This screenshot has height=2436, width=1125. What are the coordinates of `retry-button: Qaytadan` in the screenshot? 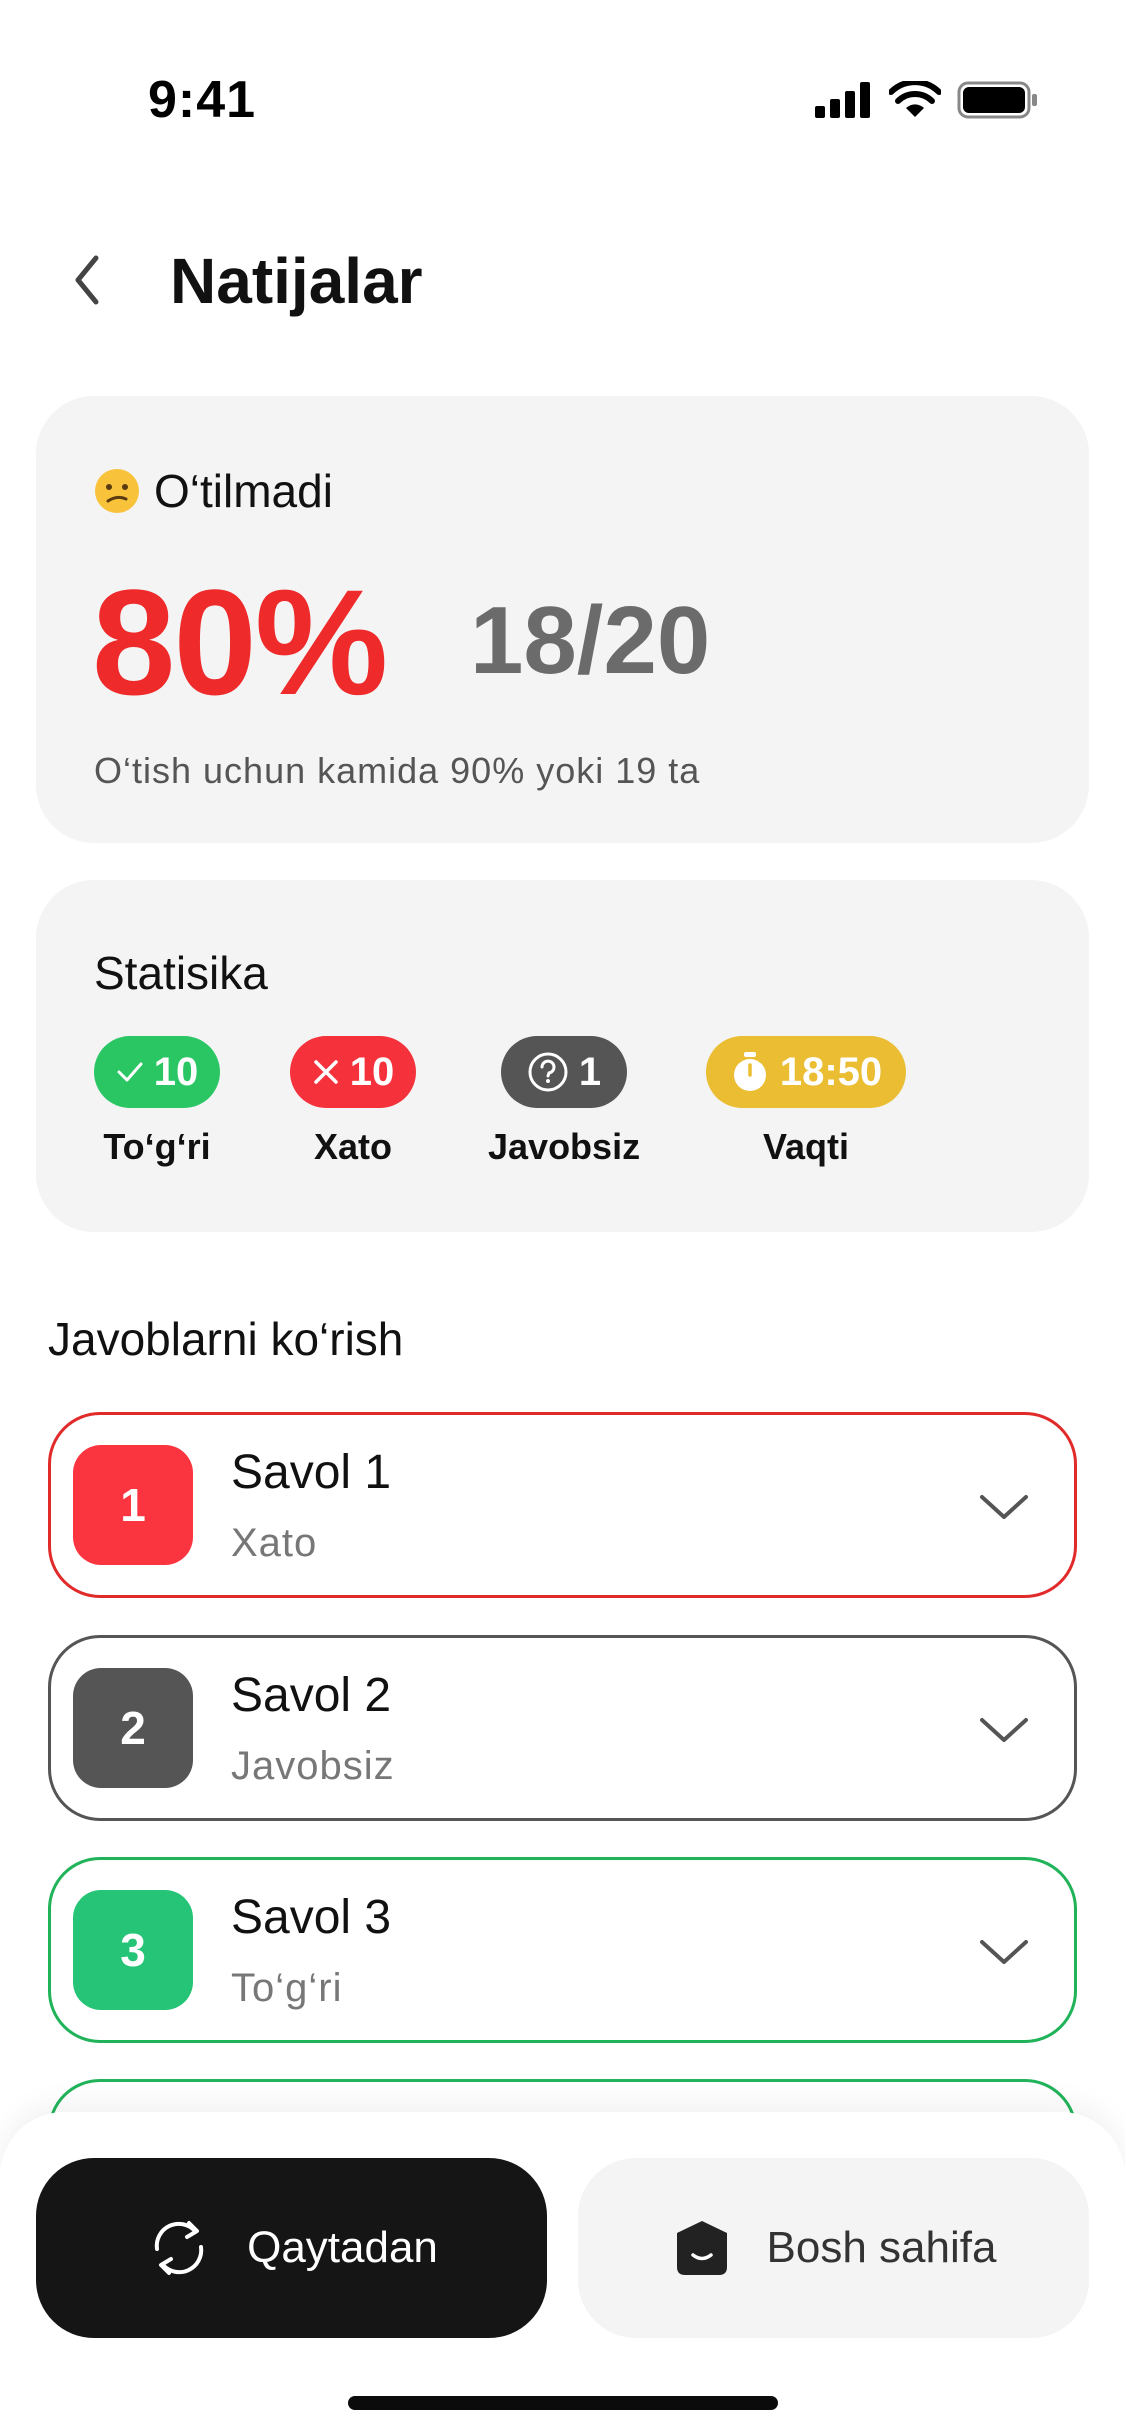 It's located at (291, 2248).